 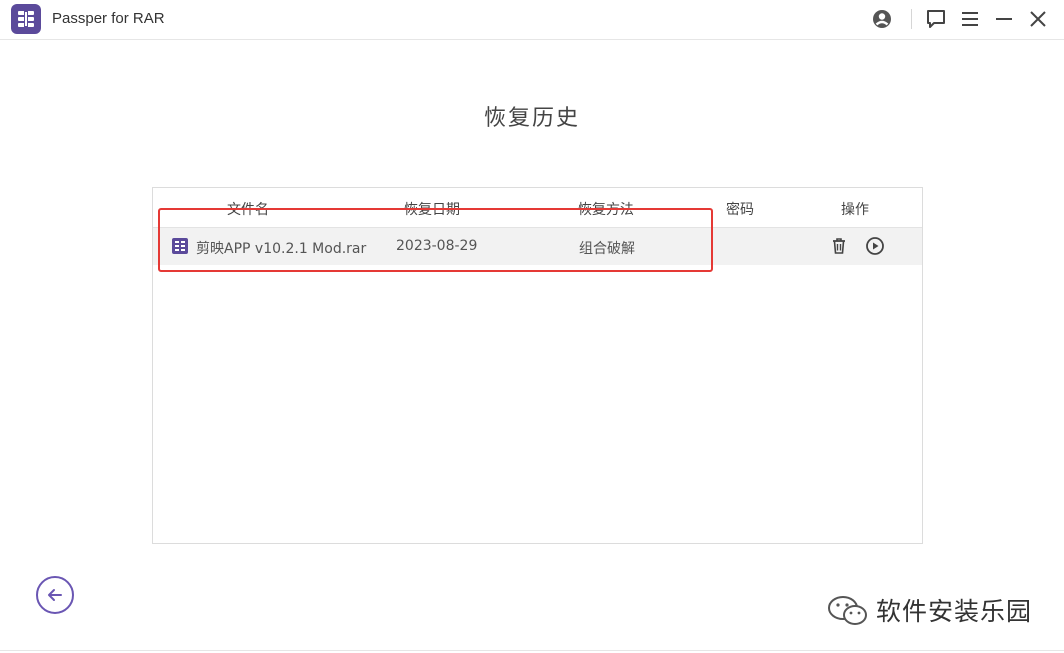 What do you see at coordinates (531, 118) in the screenshot?
I see `page-title: 恢复历史` at bounding box center [531, 118].